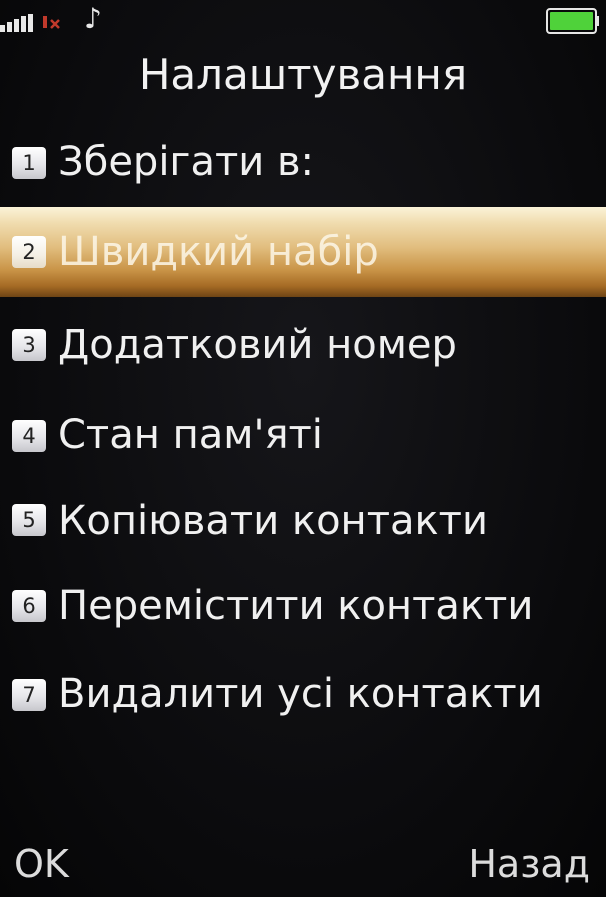 This screenshot has width=606, height=897. What do you see at coordinates (29, 345) in the screenshot?
I see `menu-number-badge: 3` at bounding box center [29, 345].